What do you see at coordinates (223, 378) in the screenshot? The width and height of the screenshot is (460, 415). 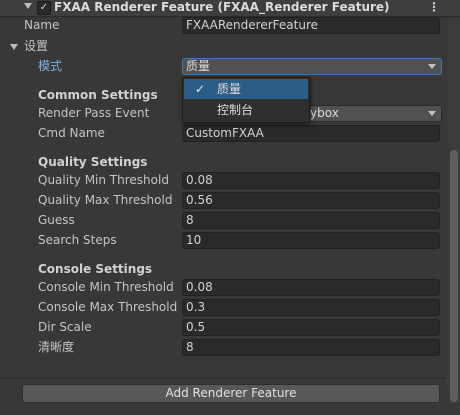 I see `divider` at bounding box center [223, 378].